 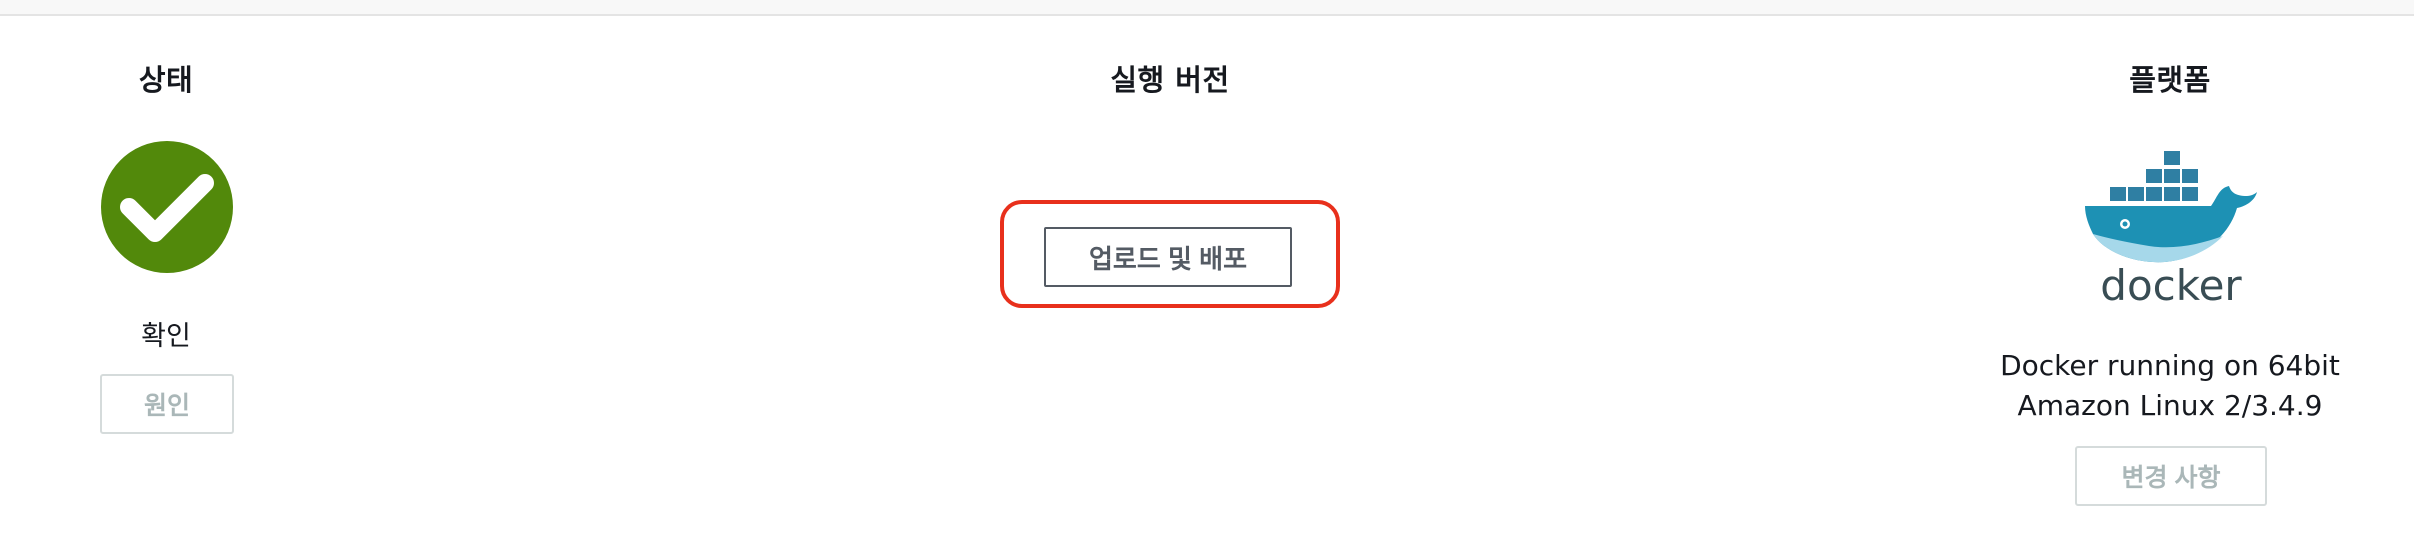 What do you see at coordinates (166, 336) in the screenshot?
I see `health-status-text: 확인` at bounding box center [166, 336].